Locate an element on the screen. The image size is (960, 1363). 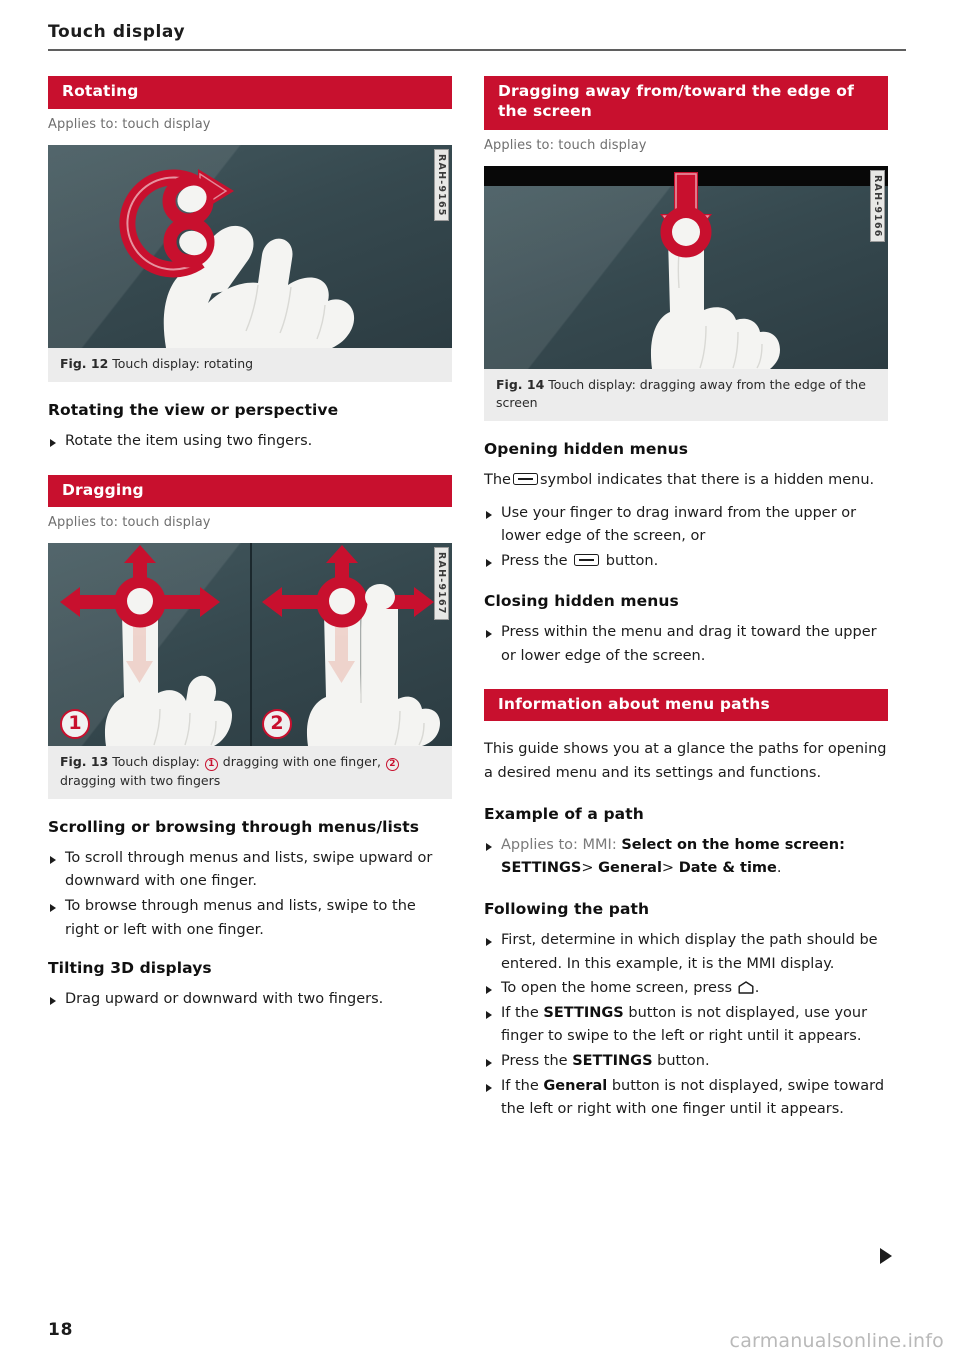
figure-14-image: RAH-9166 is located at coordinates (686, 267).